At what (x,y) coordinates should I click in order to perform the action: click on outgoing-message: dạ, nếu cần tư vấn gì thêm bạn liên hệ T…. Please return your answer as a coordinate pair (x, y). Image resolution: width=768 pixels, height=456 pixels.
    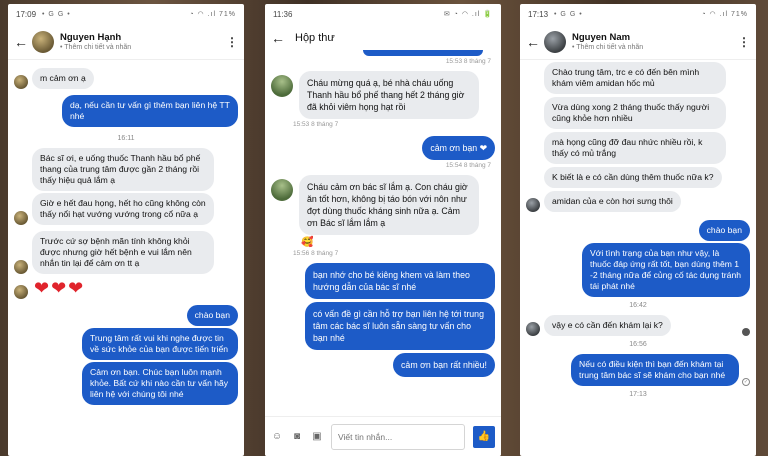
    Looking at the image, I should click on (150, 111).